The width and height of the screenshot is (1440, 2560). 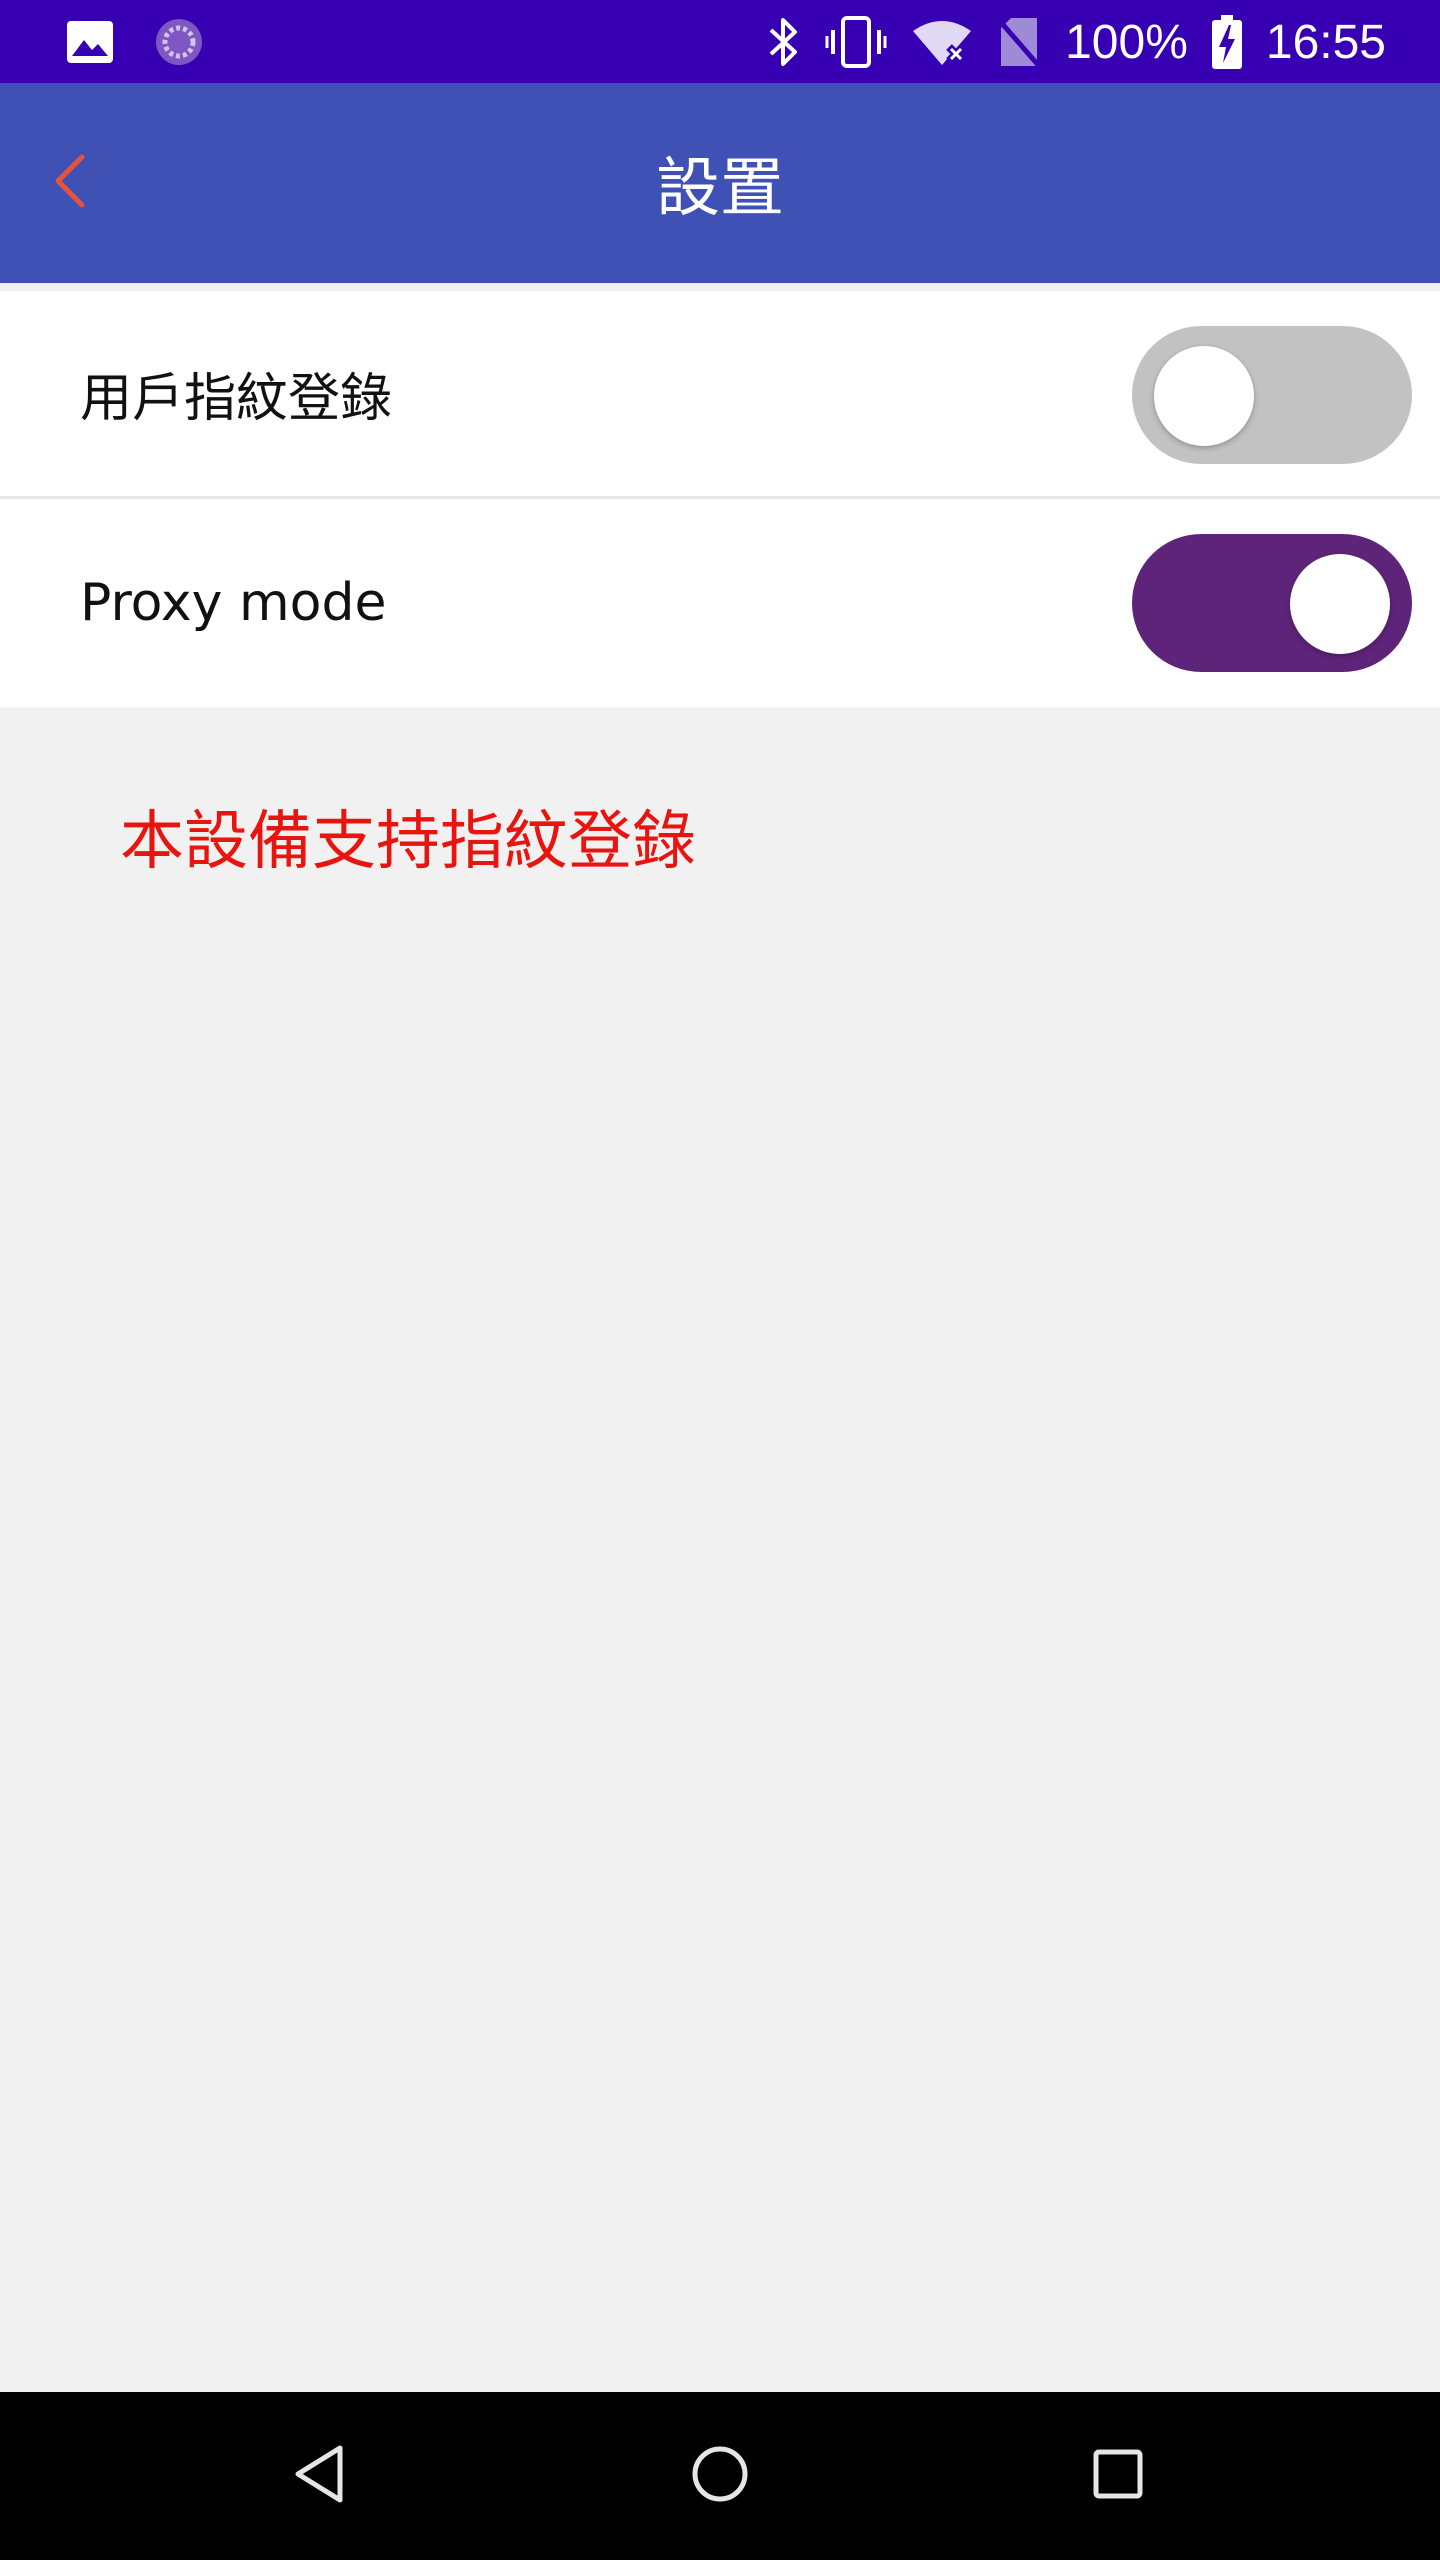 I want to click on status-bar-left, so click(x=135, y=42).